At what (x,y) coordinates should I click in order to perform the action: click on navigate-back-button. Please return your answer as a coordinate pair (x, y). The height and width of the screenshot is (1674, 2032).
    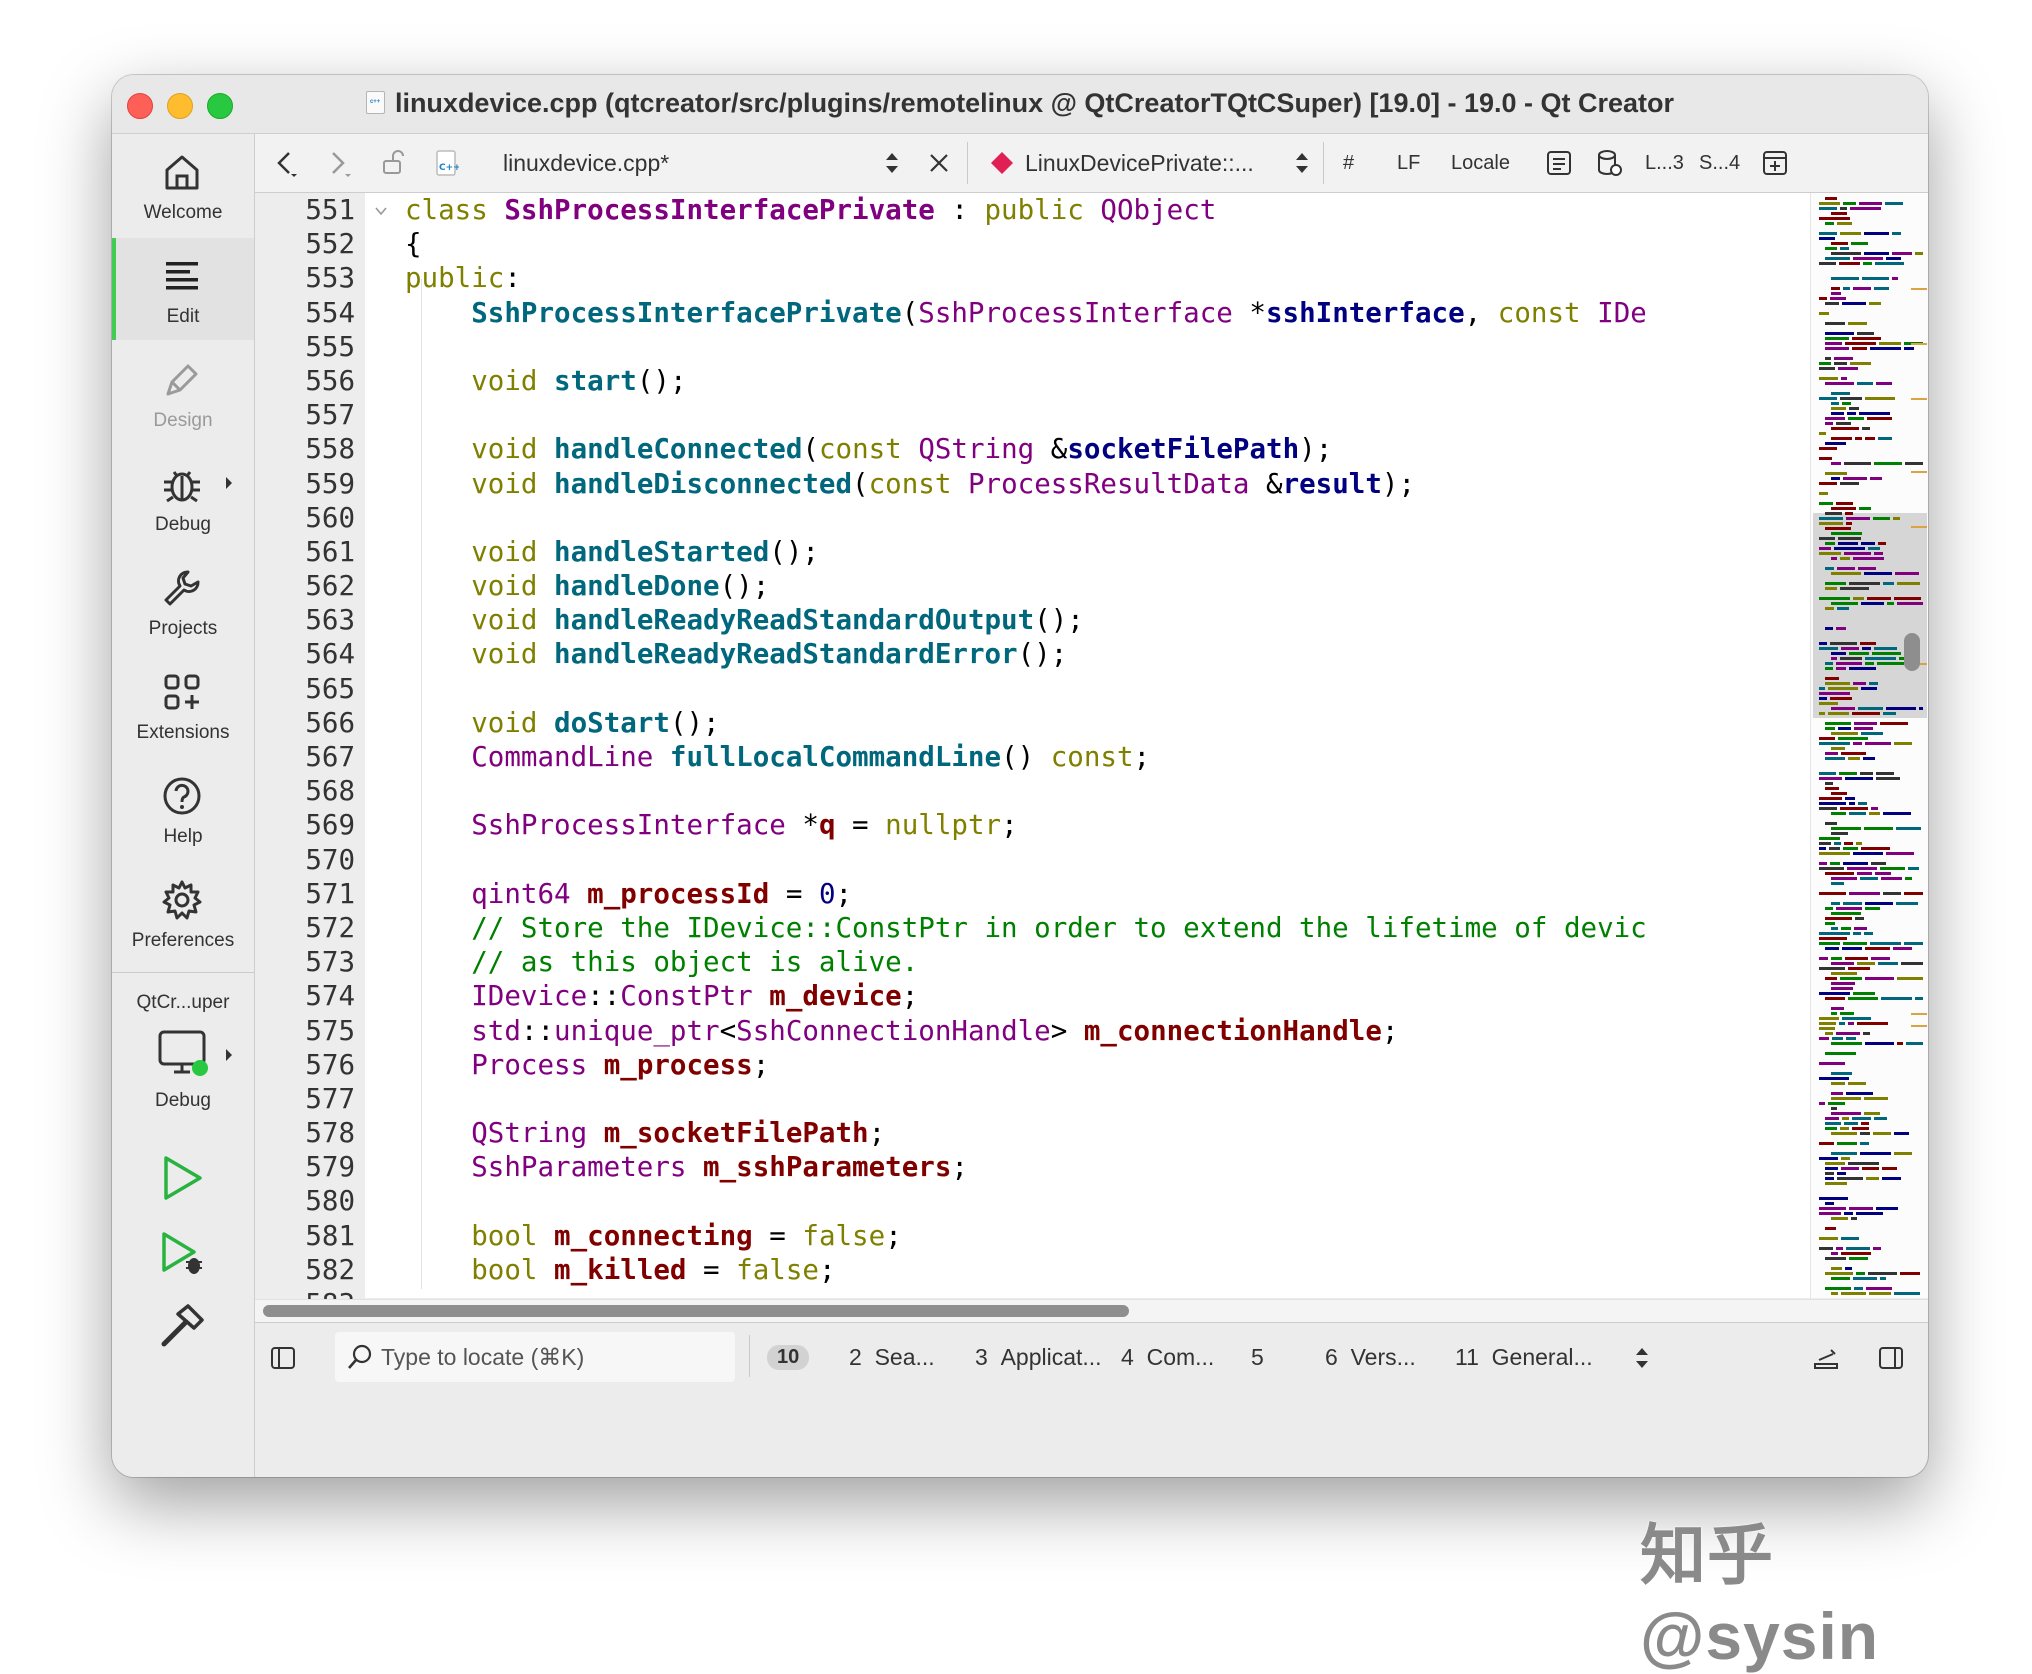
    Looking at the image, I should click on (285, 163).